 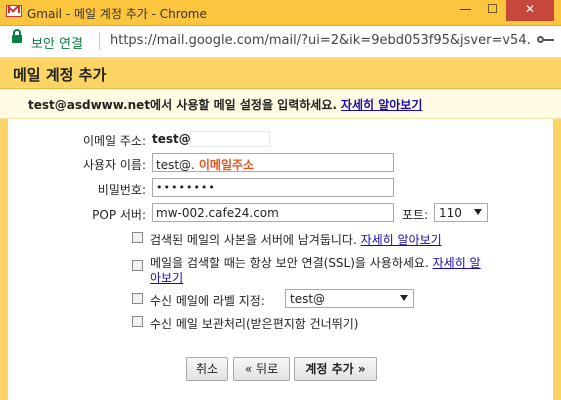 What do you see at coordinates (401, 240) in the screenshot?
I see `leave-copy-learn-more-link: 자세히 알아보기` at bounding box center [401, 240].